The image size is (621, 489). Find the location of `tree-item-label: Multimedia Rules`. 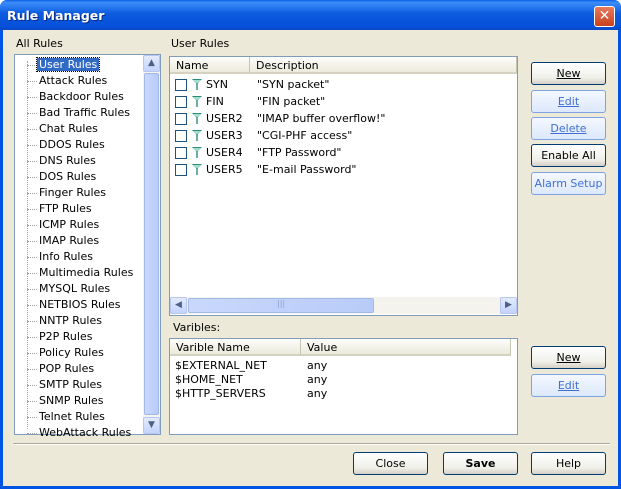

tree-item-label: Multimedia Rules is located at coordinates (86, 272).